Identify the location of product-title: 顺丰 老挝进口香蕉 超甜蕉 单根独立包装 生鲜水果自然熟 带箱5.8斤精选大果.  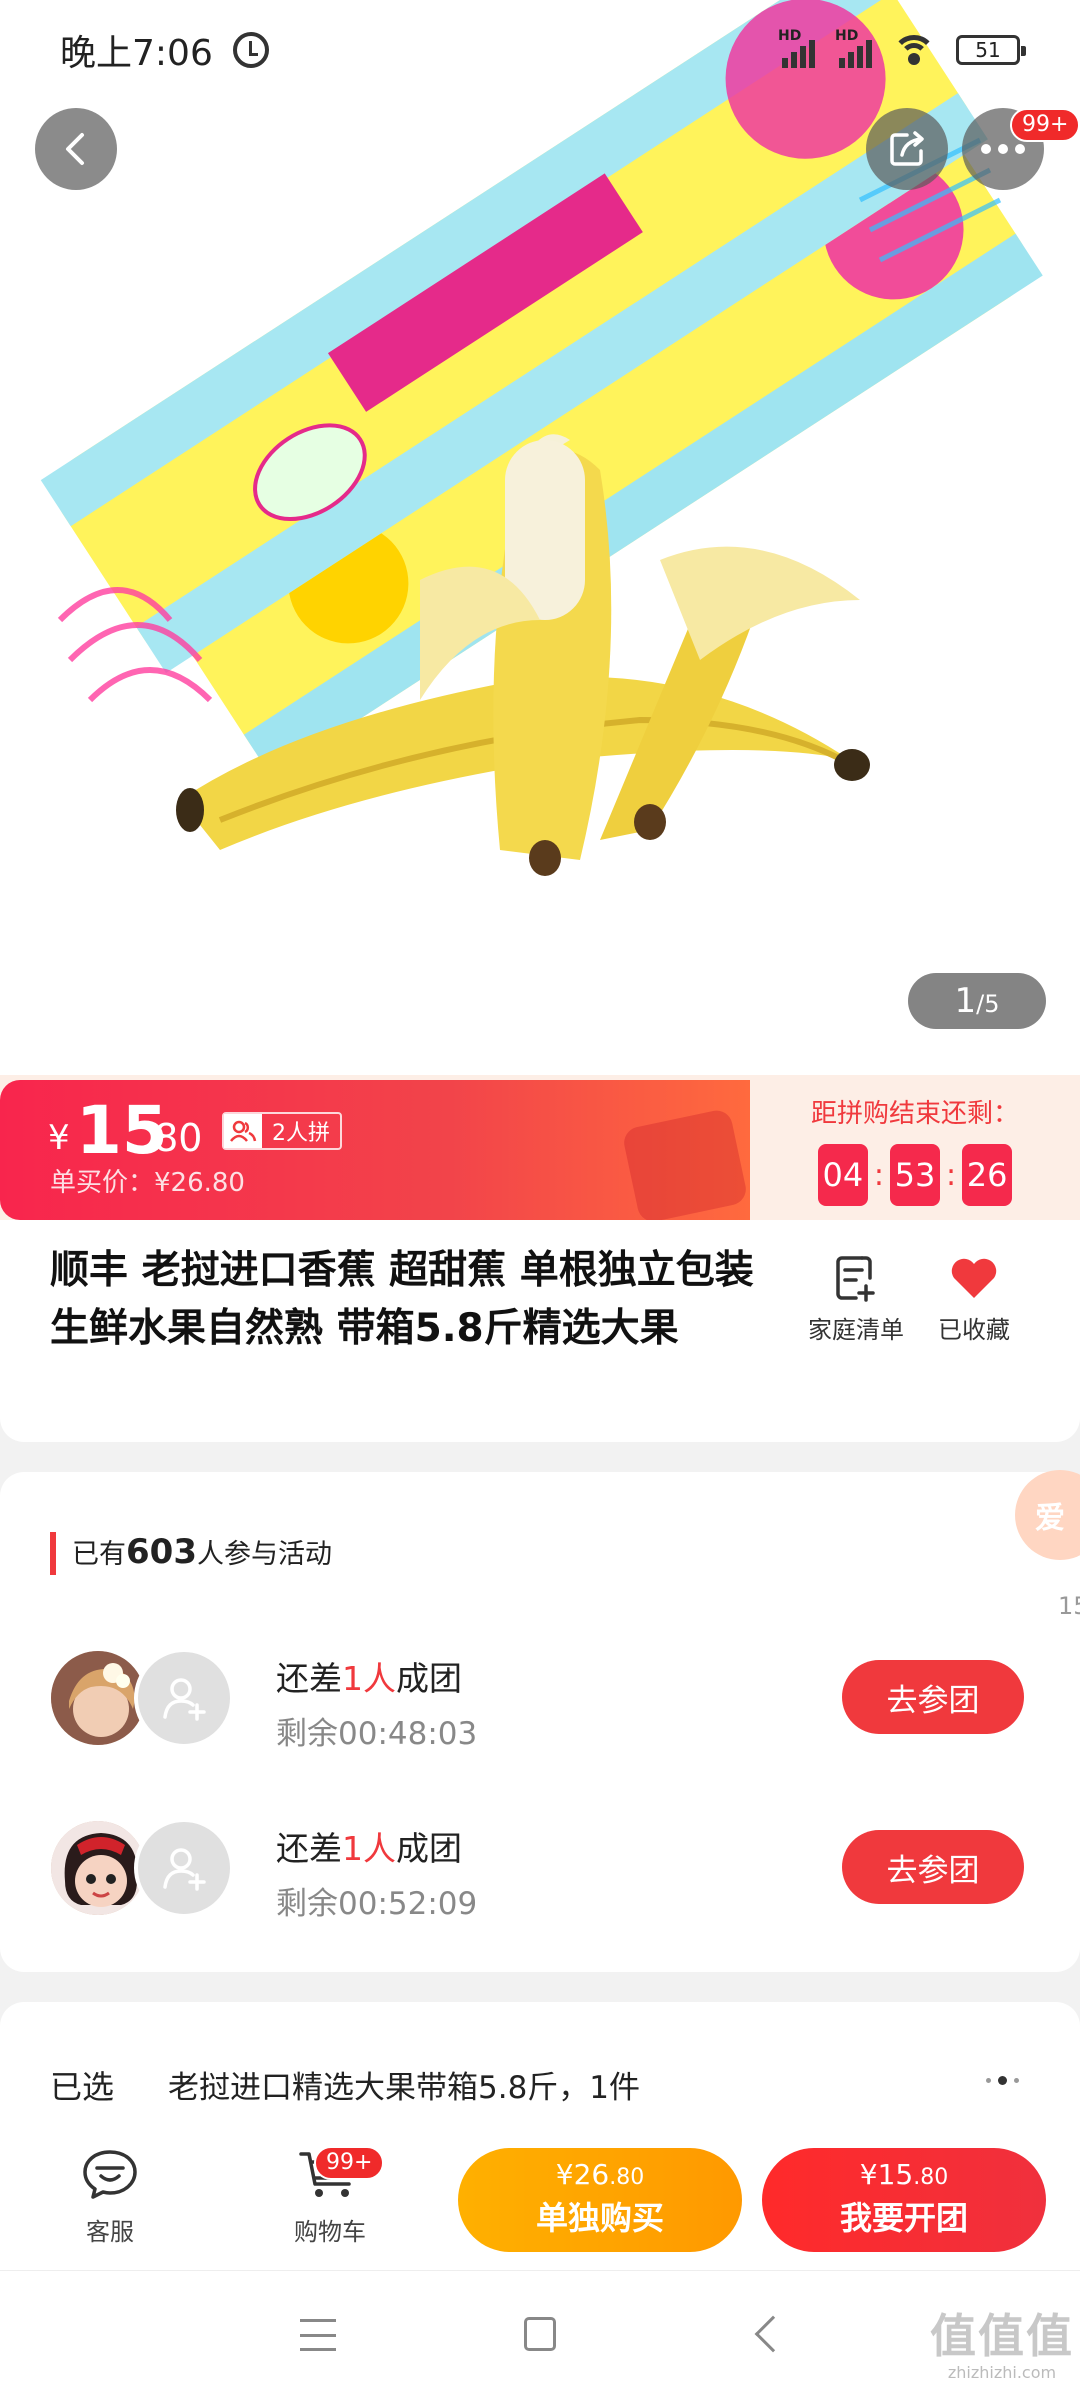
(402, 1299).